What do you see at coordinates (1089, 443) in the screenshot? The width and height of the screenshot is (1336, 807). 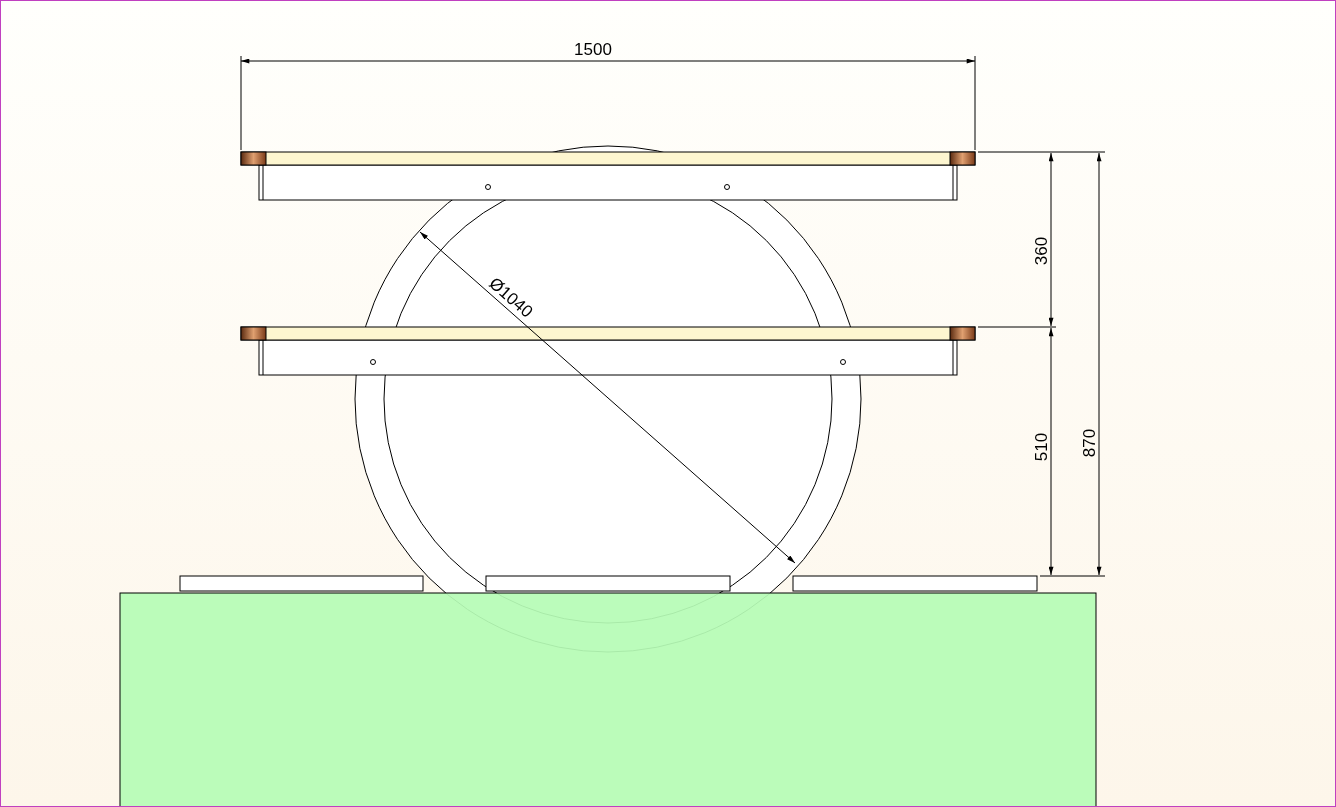 I see `dimension-label: 870` at bounding box center [1089, 443].